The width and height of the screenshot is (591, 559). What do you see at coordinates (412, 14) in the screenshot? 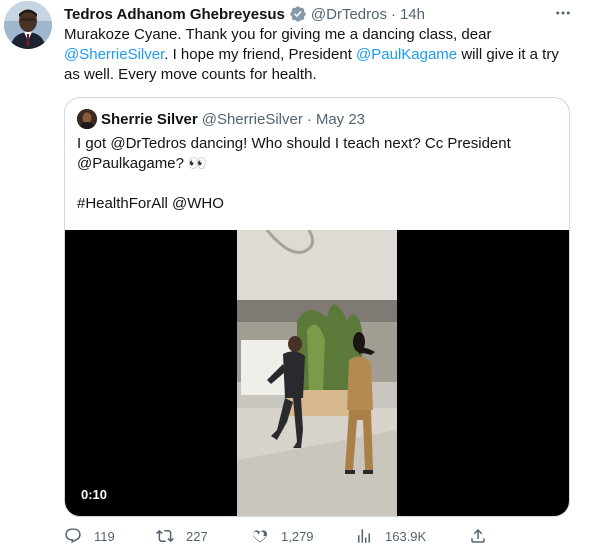
I see `tweet-timestamp: 14h` at bounding box center [412, 14].